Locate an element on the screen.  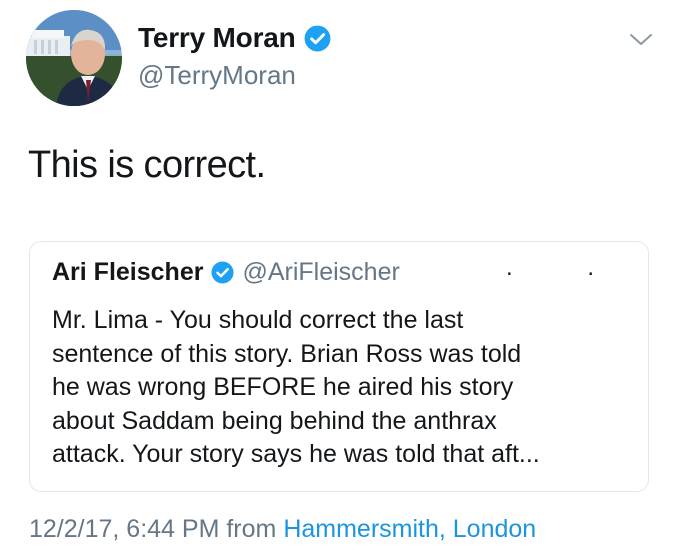
chevron-down-icon is located at coordinates (641, 40).